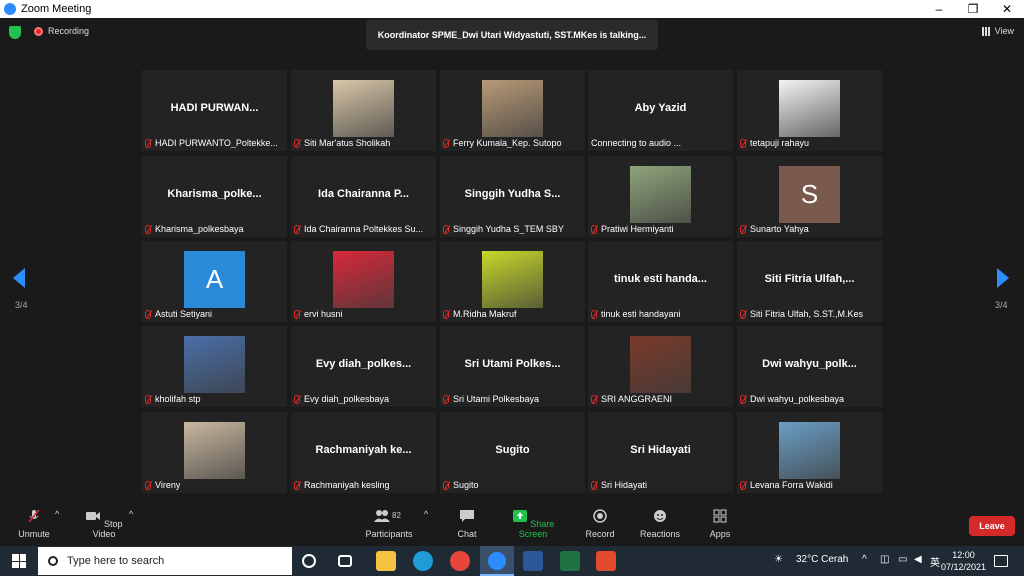  I want to click on tray-app-icon: ◫, so click(884, 559).